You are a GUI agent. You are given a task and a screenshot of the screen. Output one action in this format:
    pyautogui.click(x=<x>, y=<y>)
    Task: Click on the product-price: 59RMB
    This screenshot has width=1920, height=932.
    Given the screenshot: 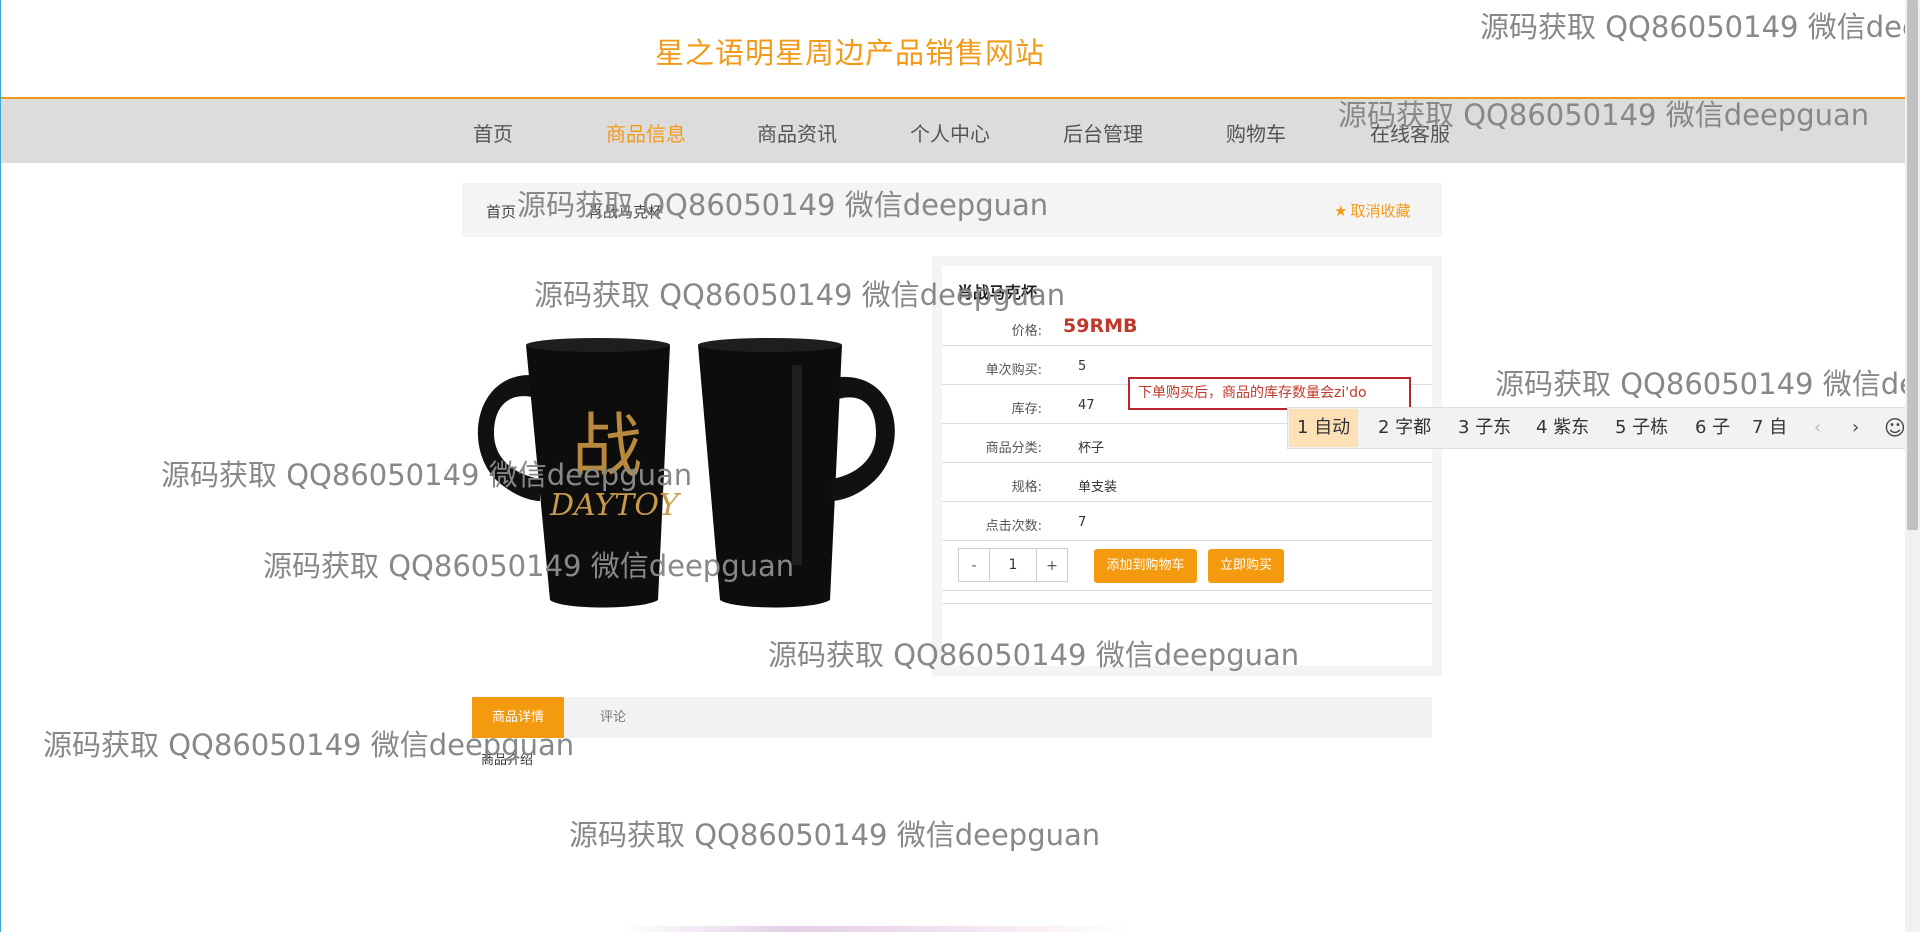 What is the action you would take?
    pyautogui.click(x=1100, y=326)
    